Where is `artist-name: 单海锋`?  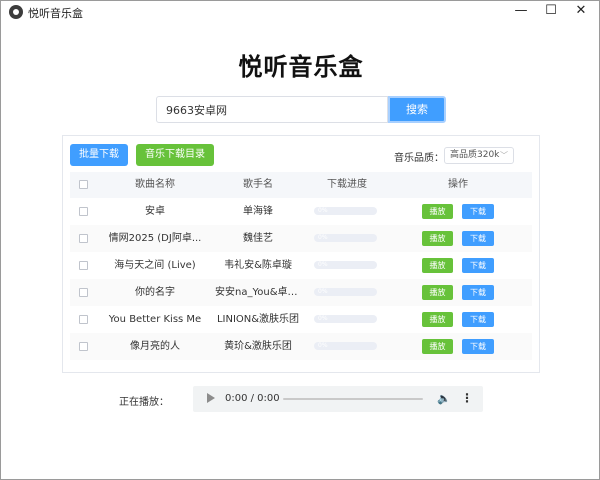 artist-name: 单海锋 is located at coordinates (258, 211).